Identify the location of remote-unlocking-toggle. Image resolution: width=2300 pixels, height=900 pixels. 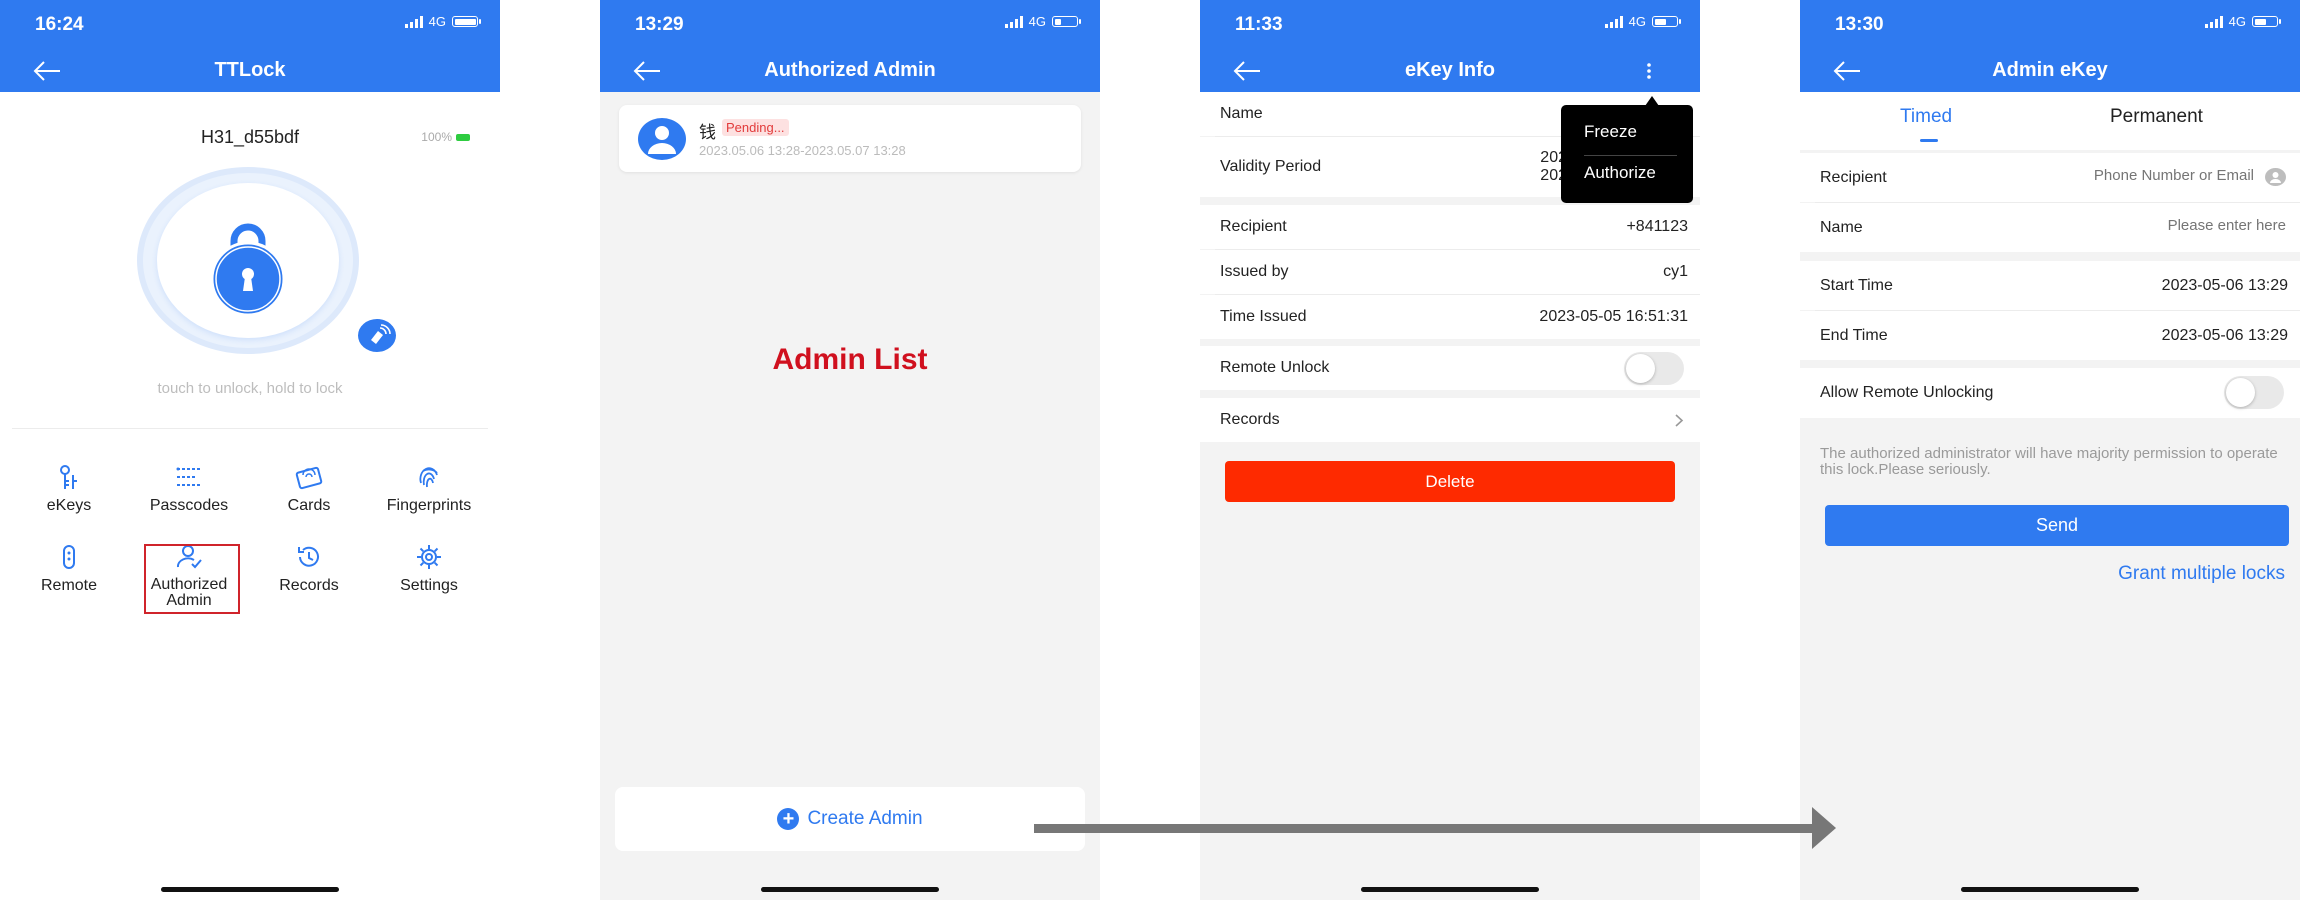
(2254, 392).